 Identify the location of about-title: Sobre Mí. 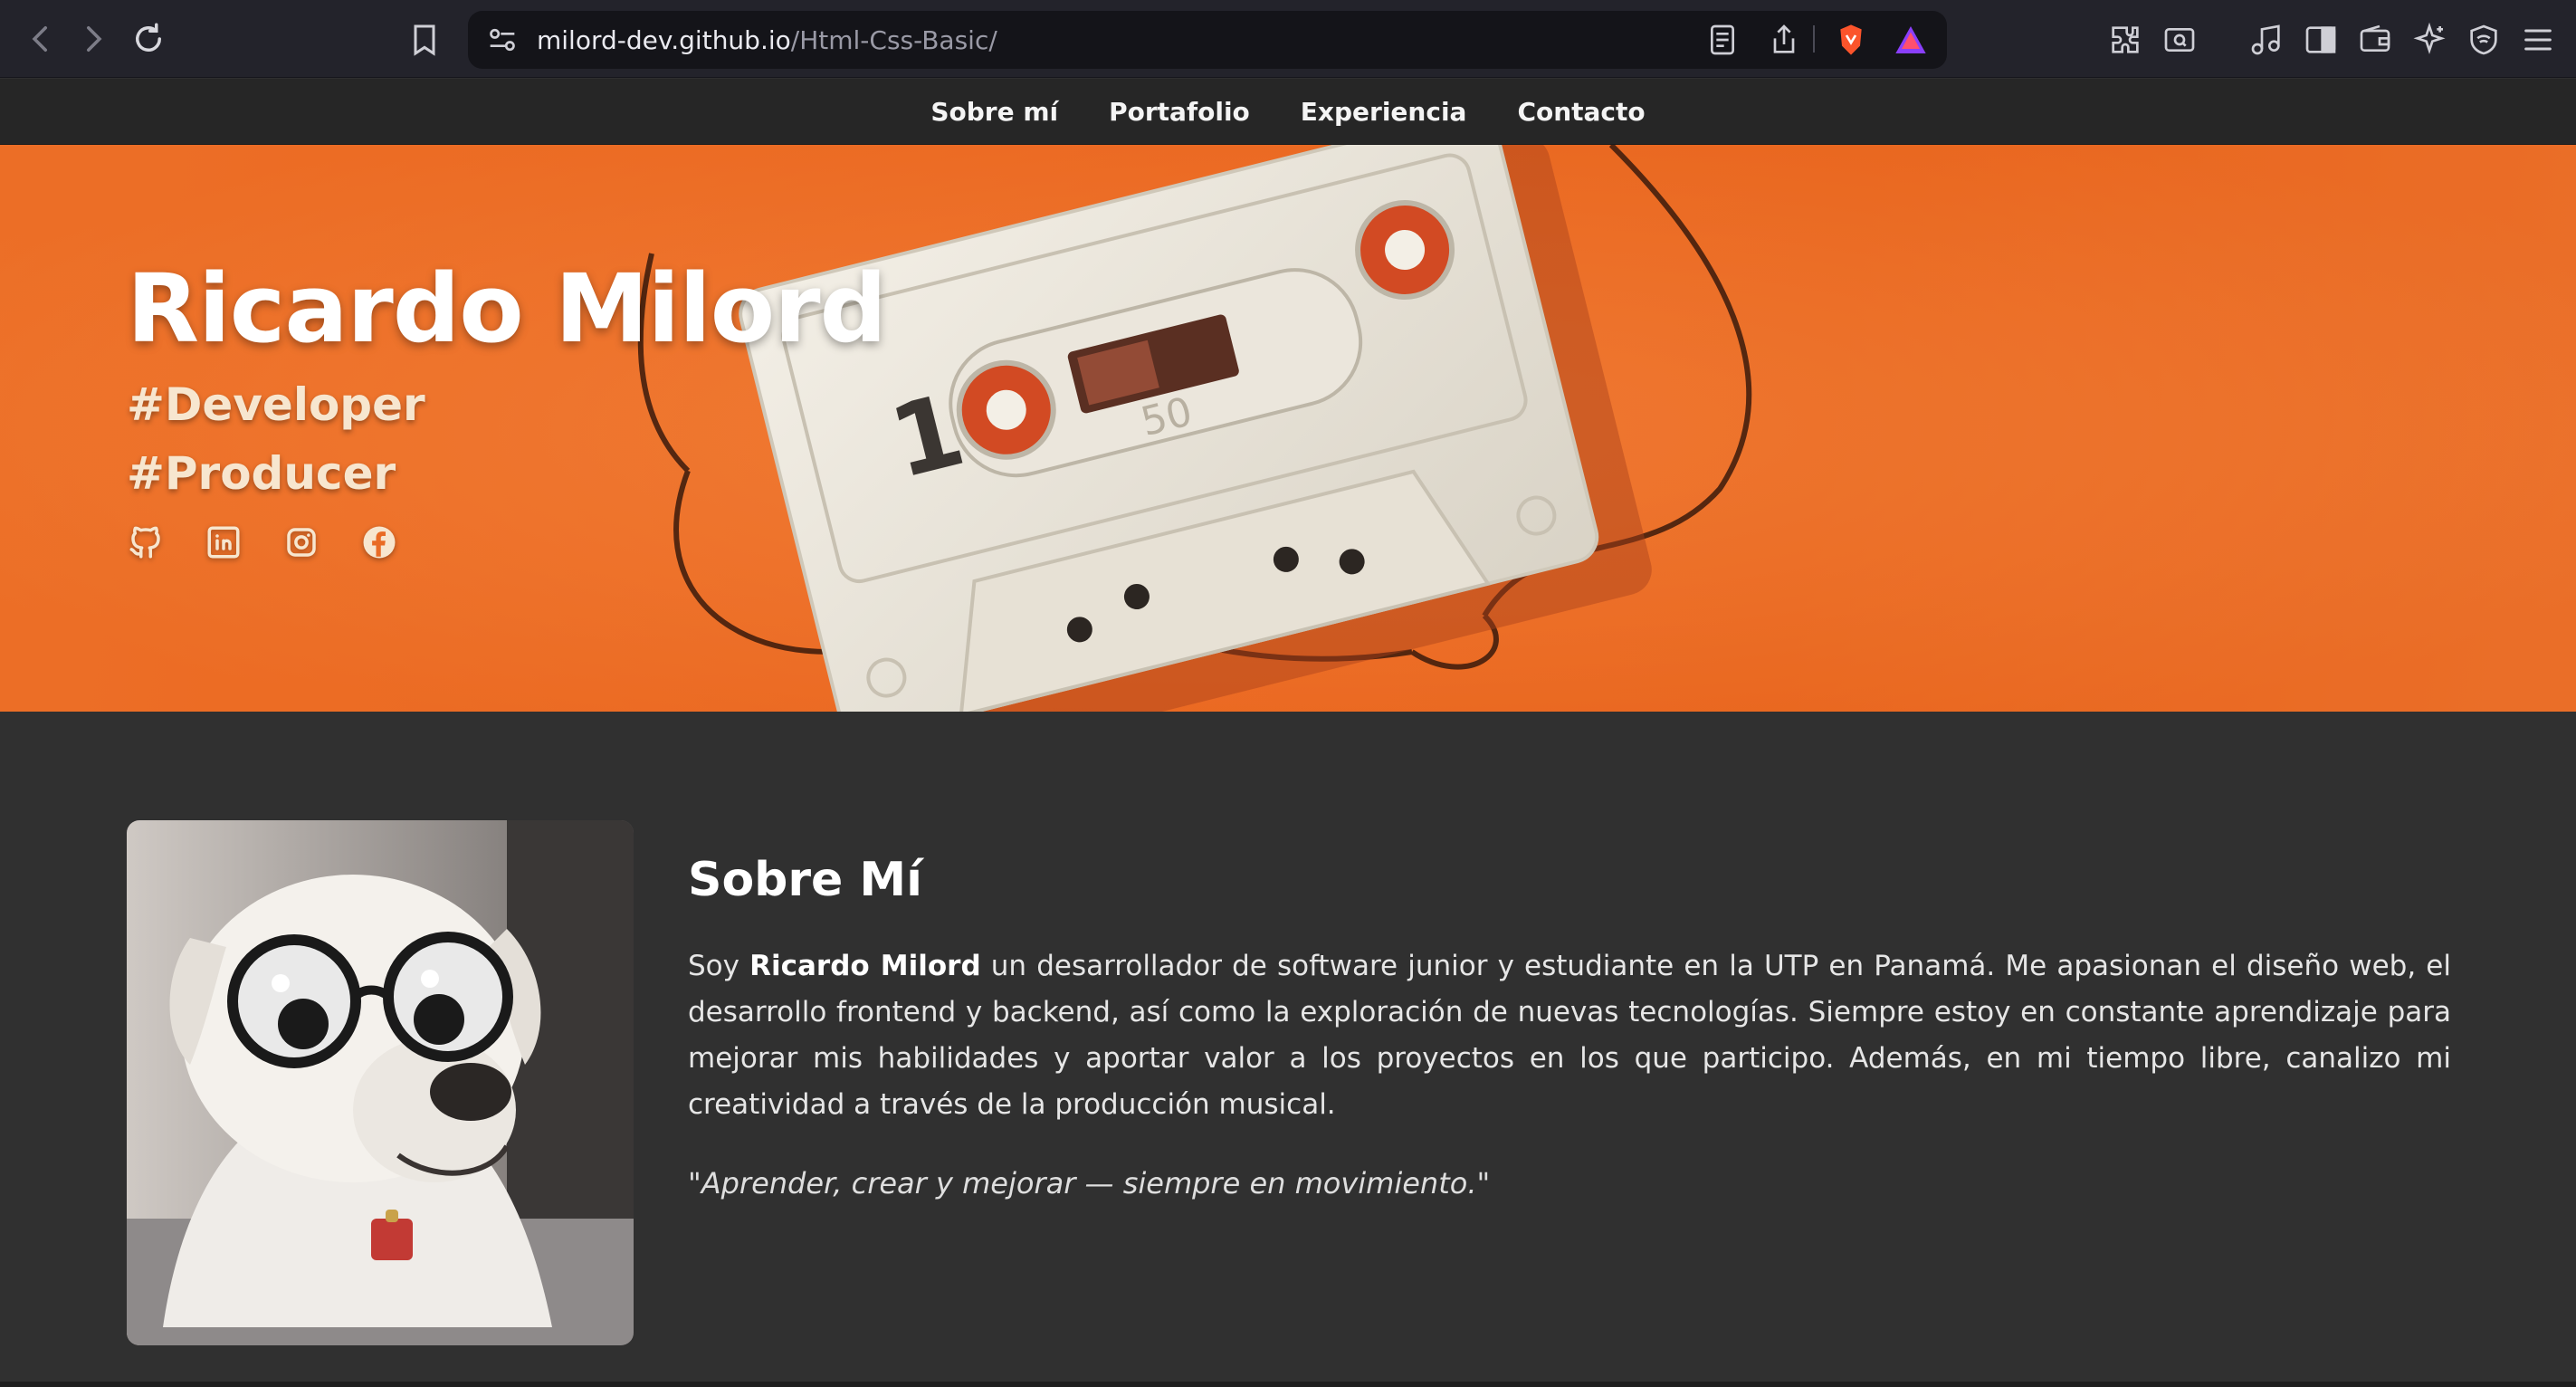
(805, 880).